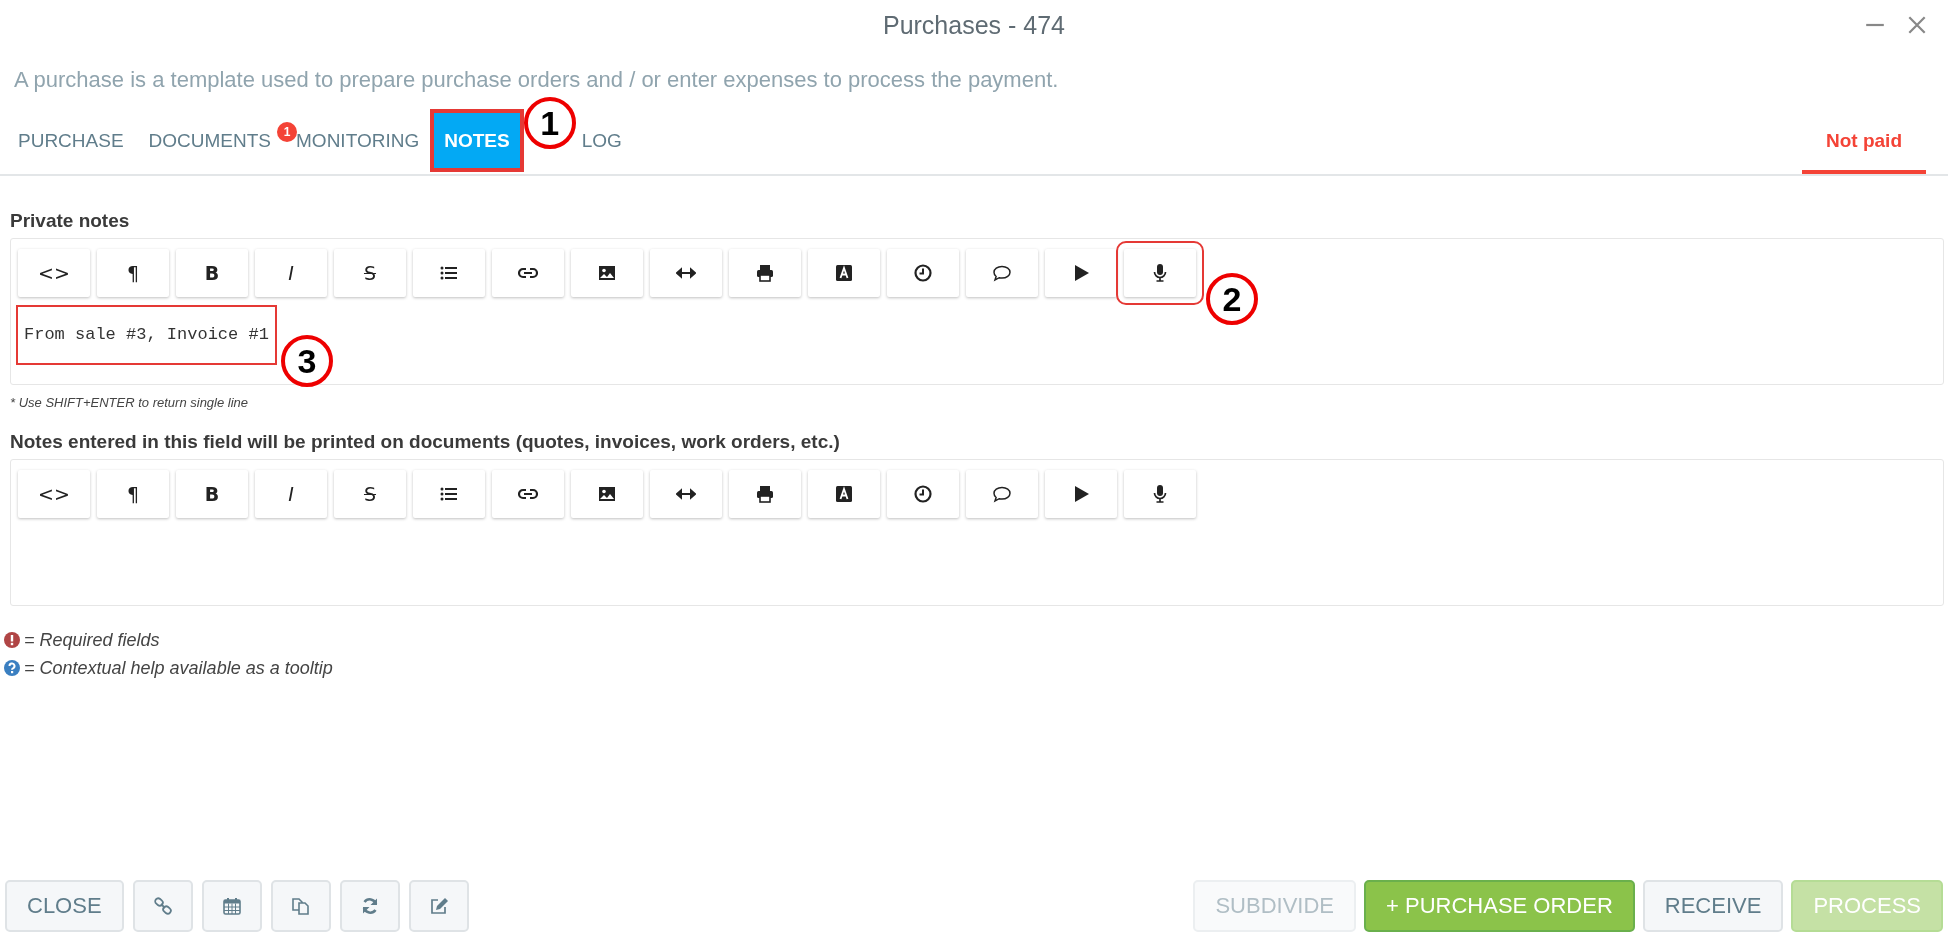 The image size is (1948, 937). I want to click on refresh-button, so click(369, 906).